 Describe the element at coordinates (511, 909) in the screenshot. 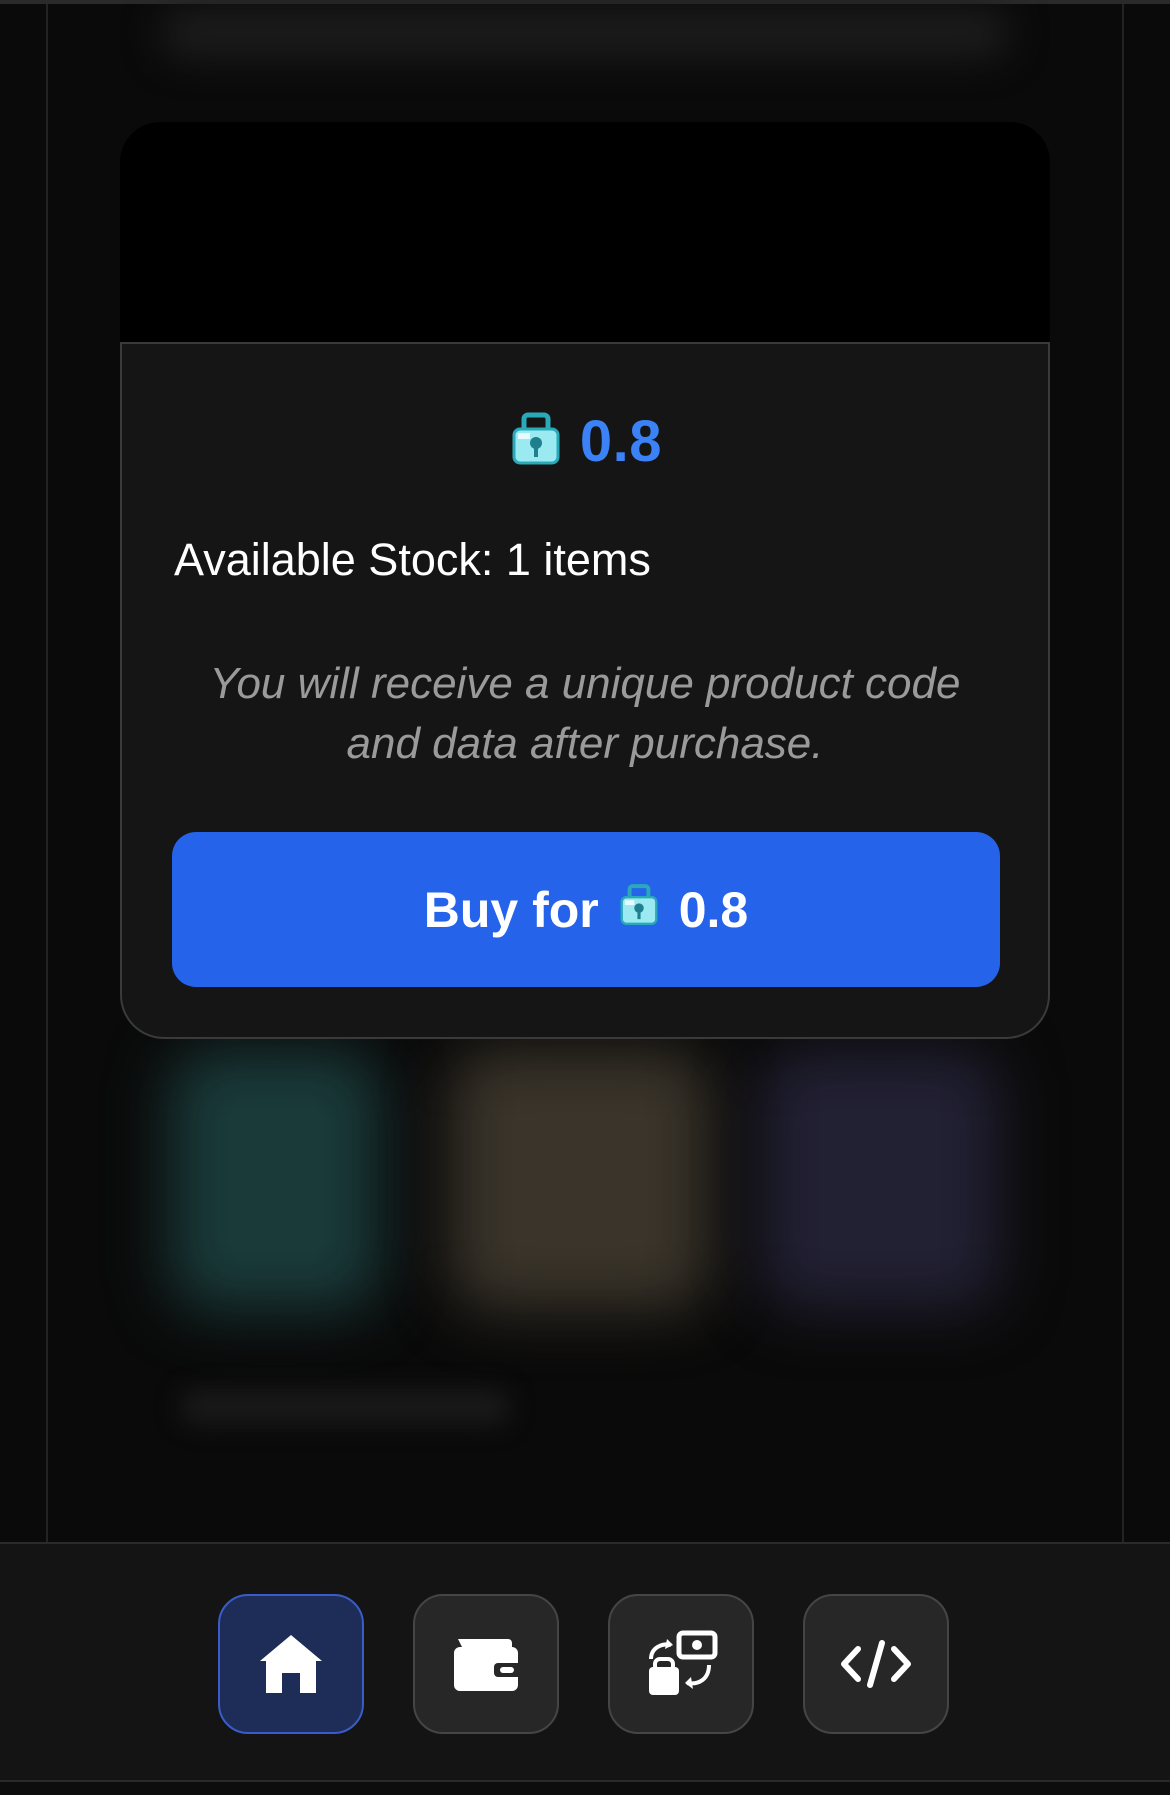

I see `buy-button-label: Buy for` at that location.